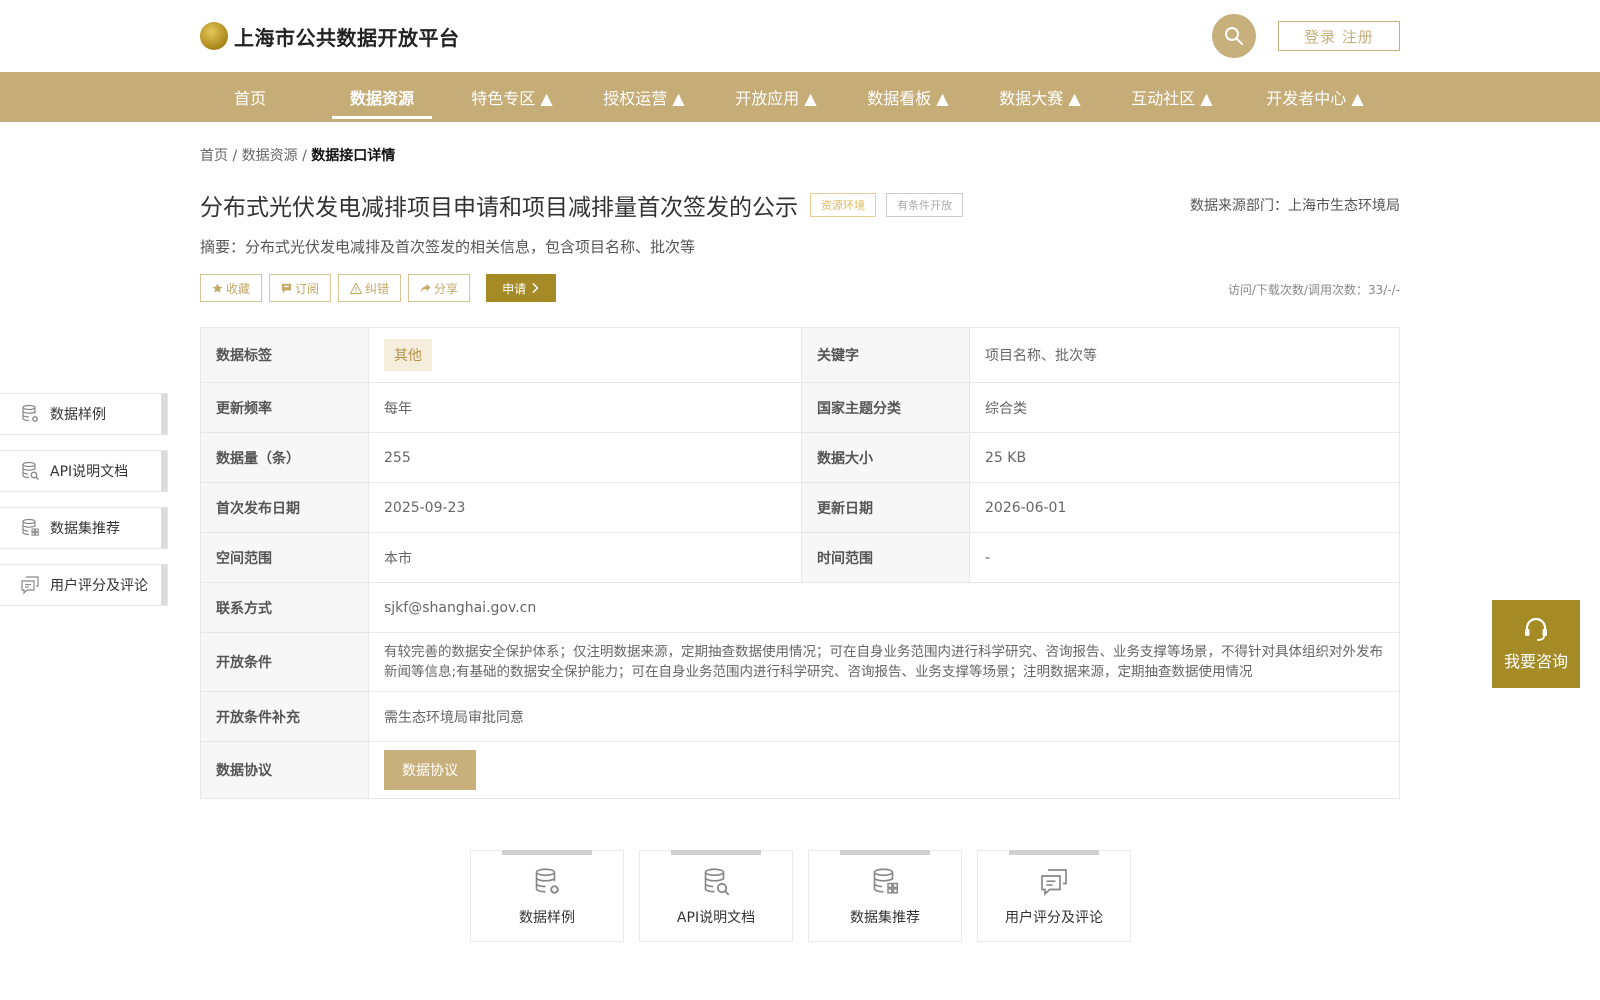 Image resolution: width=1600 pixels, height=1000 pixels. What do you see at coordinates (430, 770) in the screenshot?
I see `data-agreement-button: 数据协议` at bounding box center [430, 770].